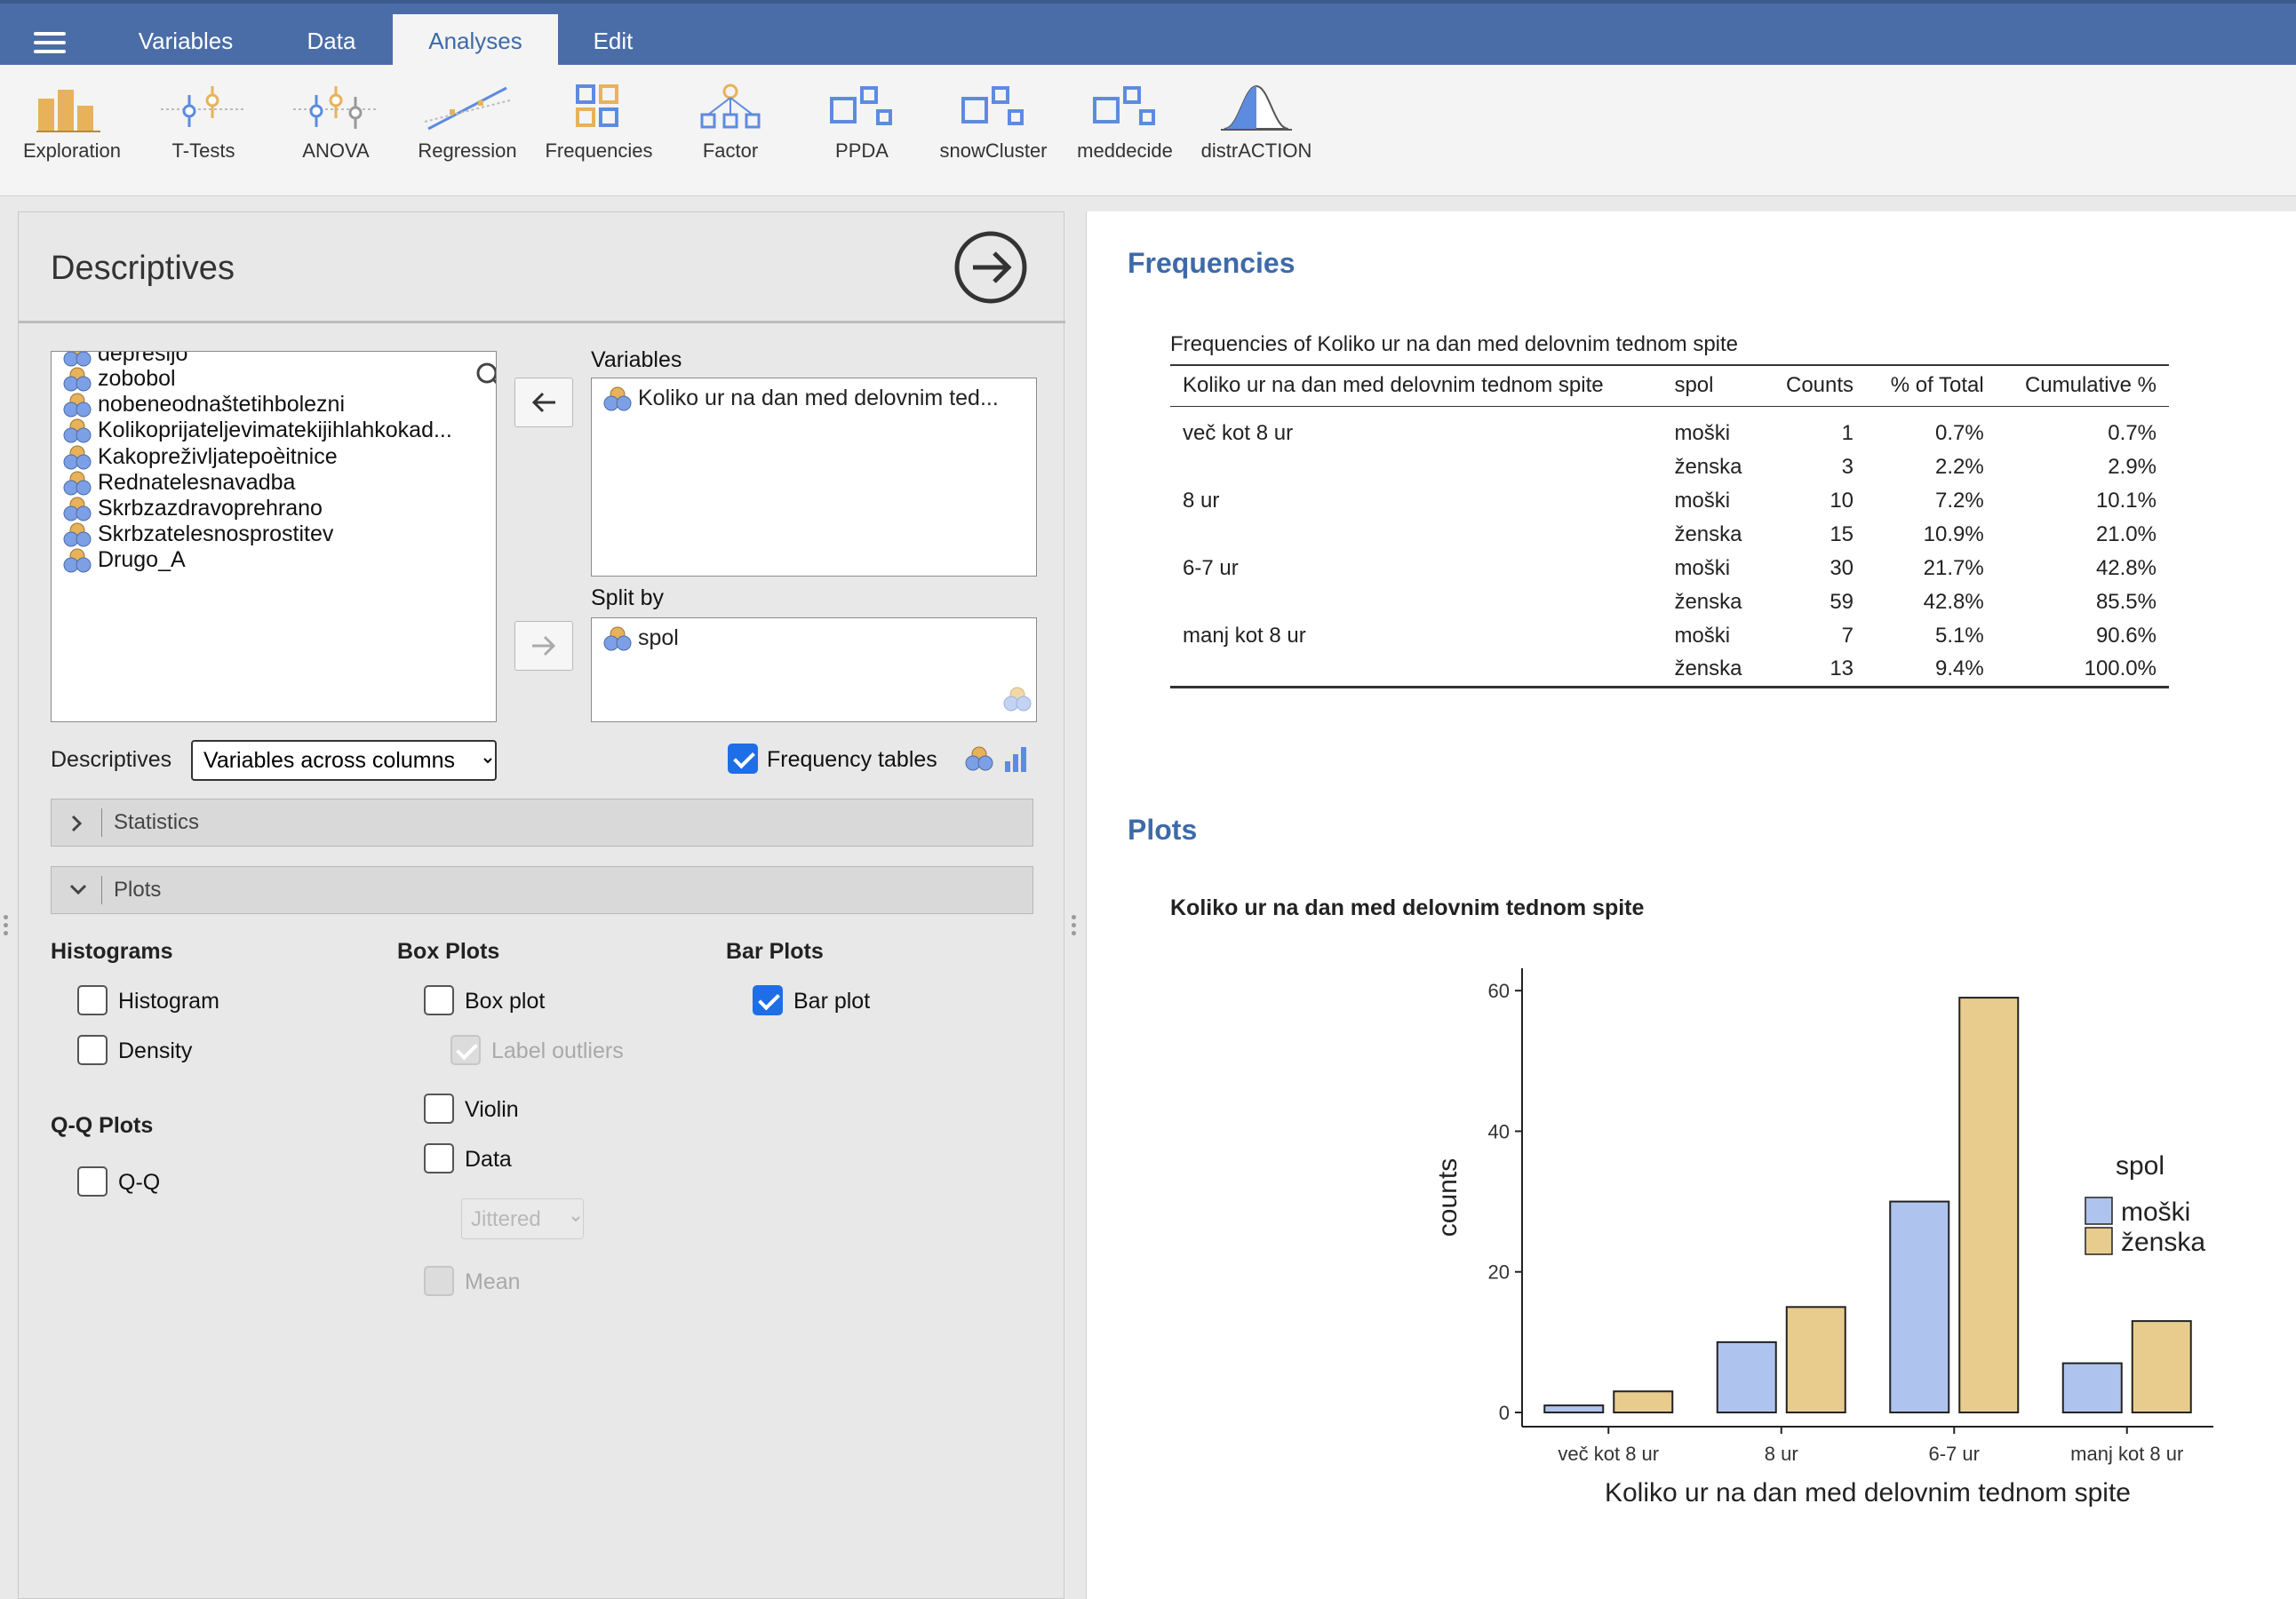 Image resolution: width=2296 pixels, height=1599 pixels. What do you see at coordinates (1416, 467) in the screenshot?
I see `table-cell` at bounding box center [1416, 467].